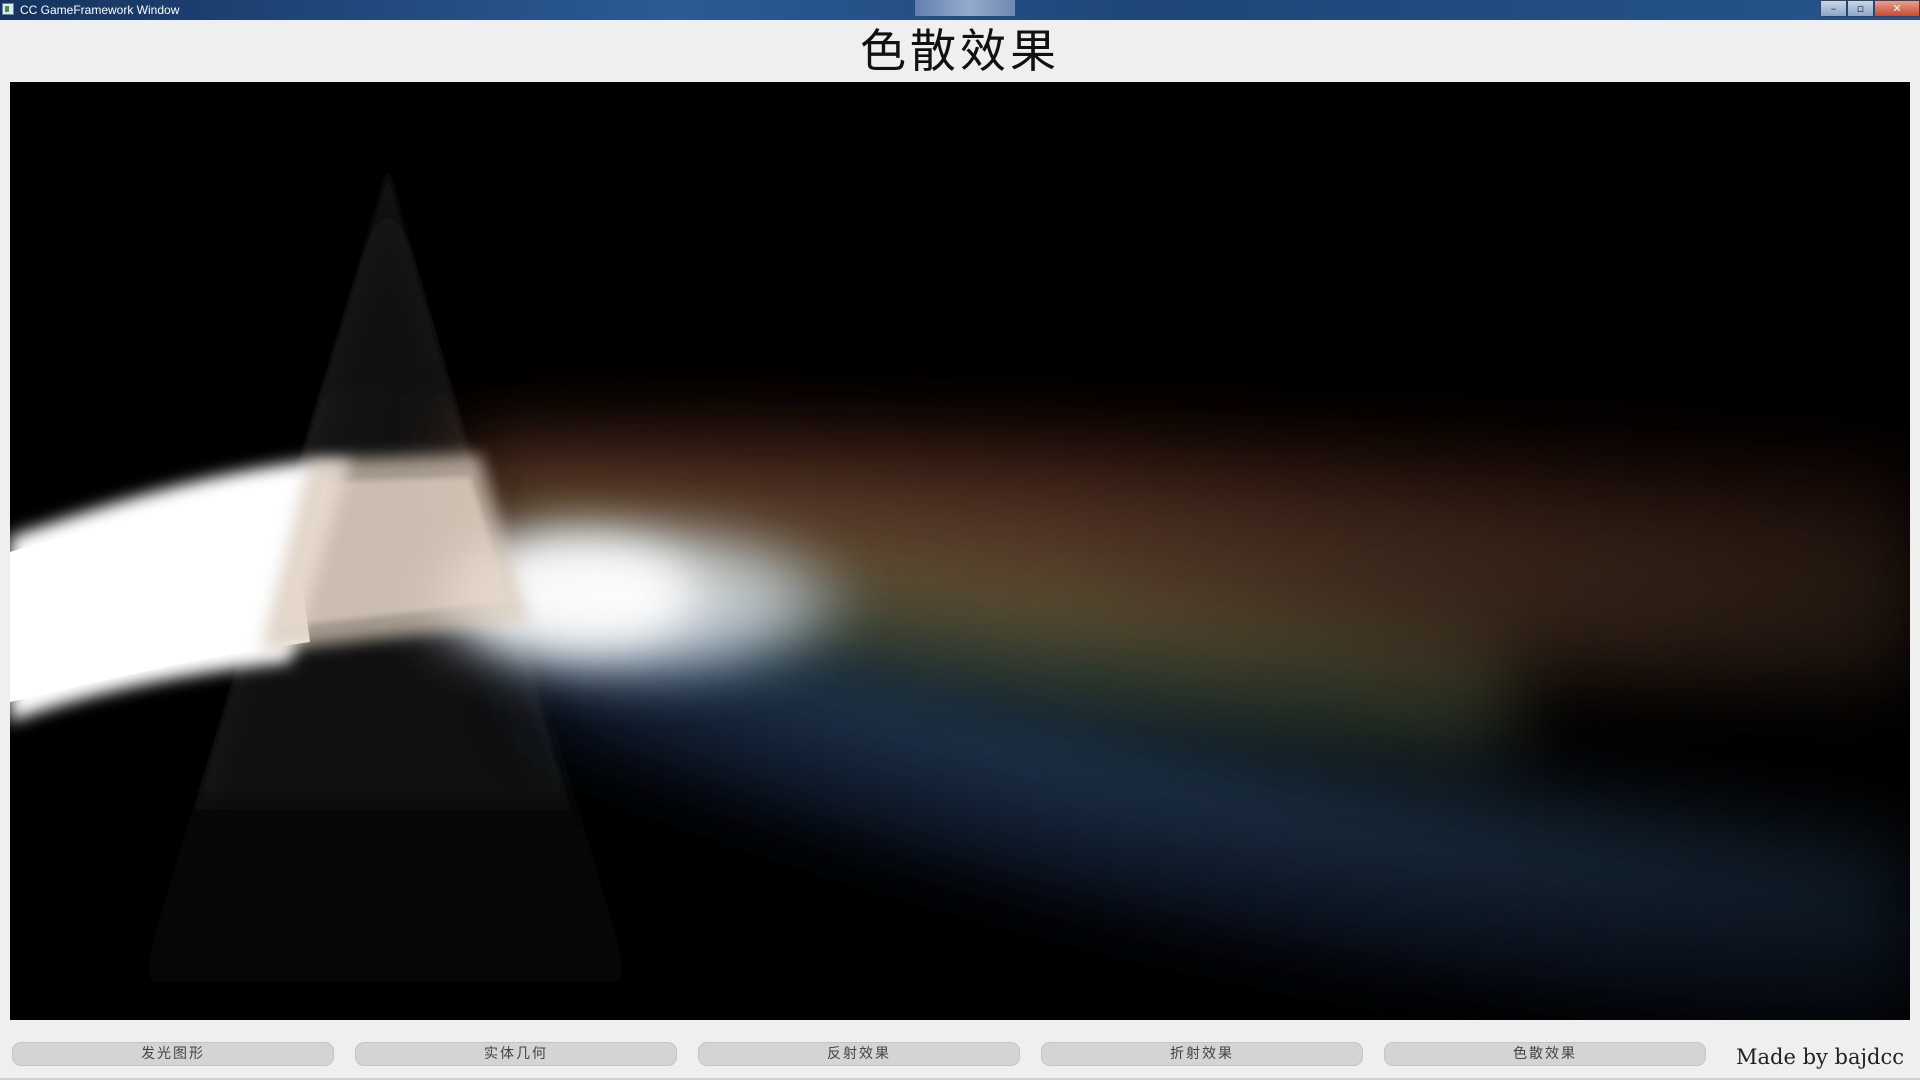  I want to click on minimize-button: –, so click(1833, 8).